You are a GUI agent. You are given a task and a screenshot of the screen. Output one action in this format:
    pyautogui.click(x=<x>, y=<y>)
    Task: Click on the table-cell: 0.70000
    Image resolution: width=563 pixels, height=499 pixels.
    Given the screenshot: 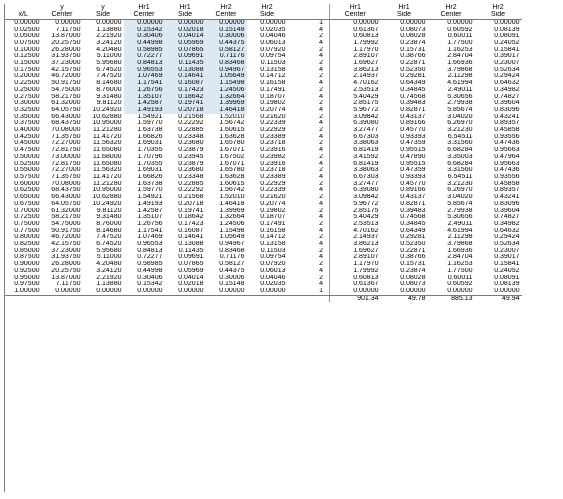 What is the action you would take?
    pyautogui.click(x=23, y=211)
    